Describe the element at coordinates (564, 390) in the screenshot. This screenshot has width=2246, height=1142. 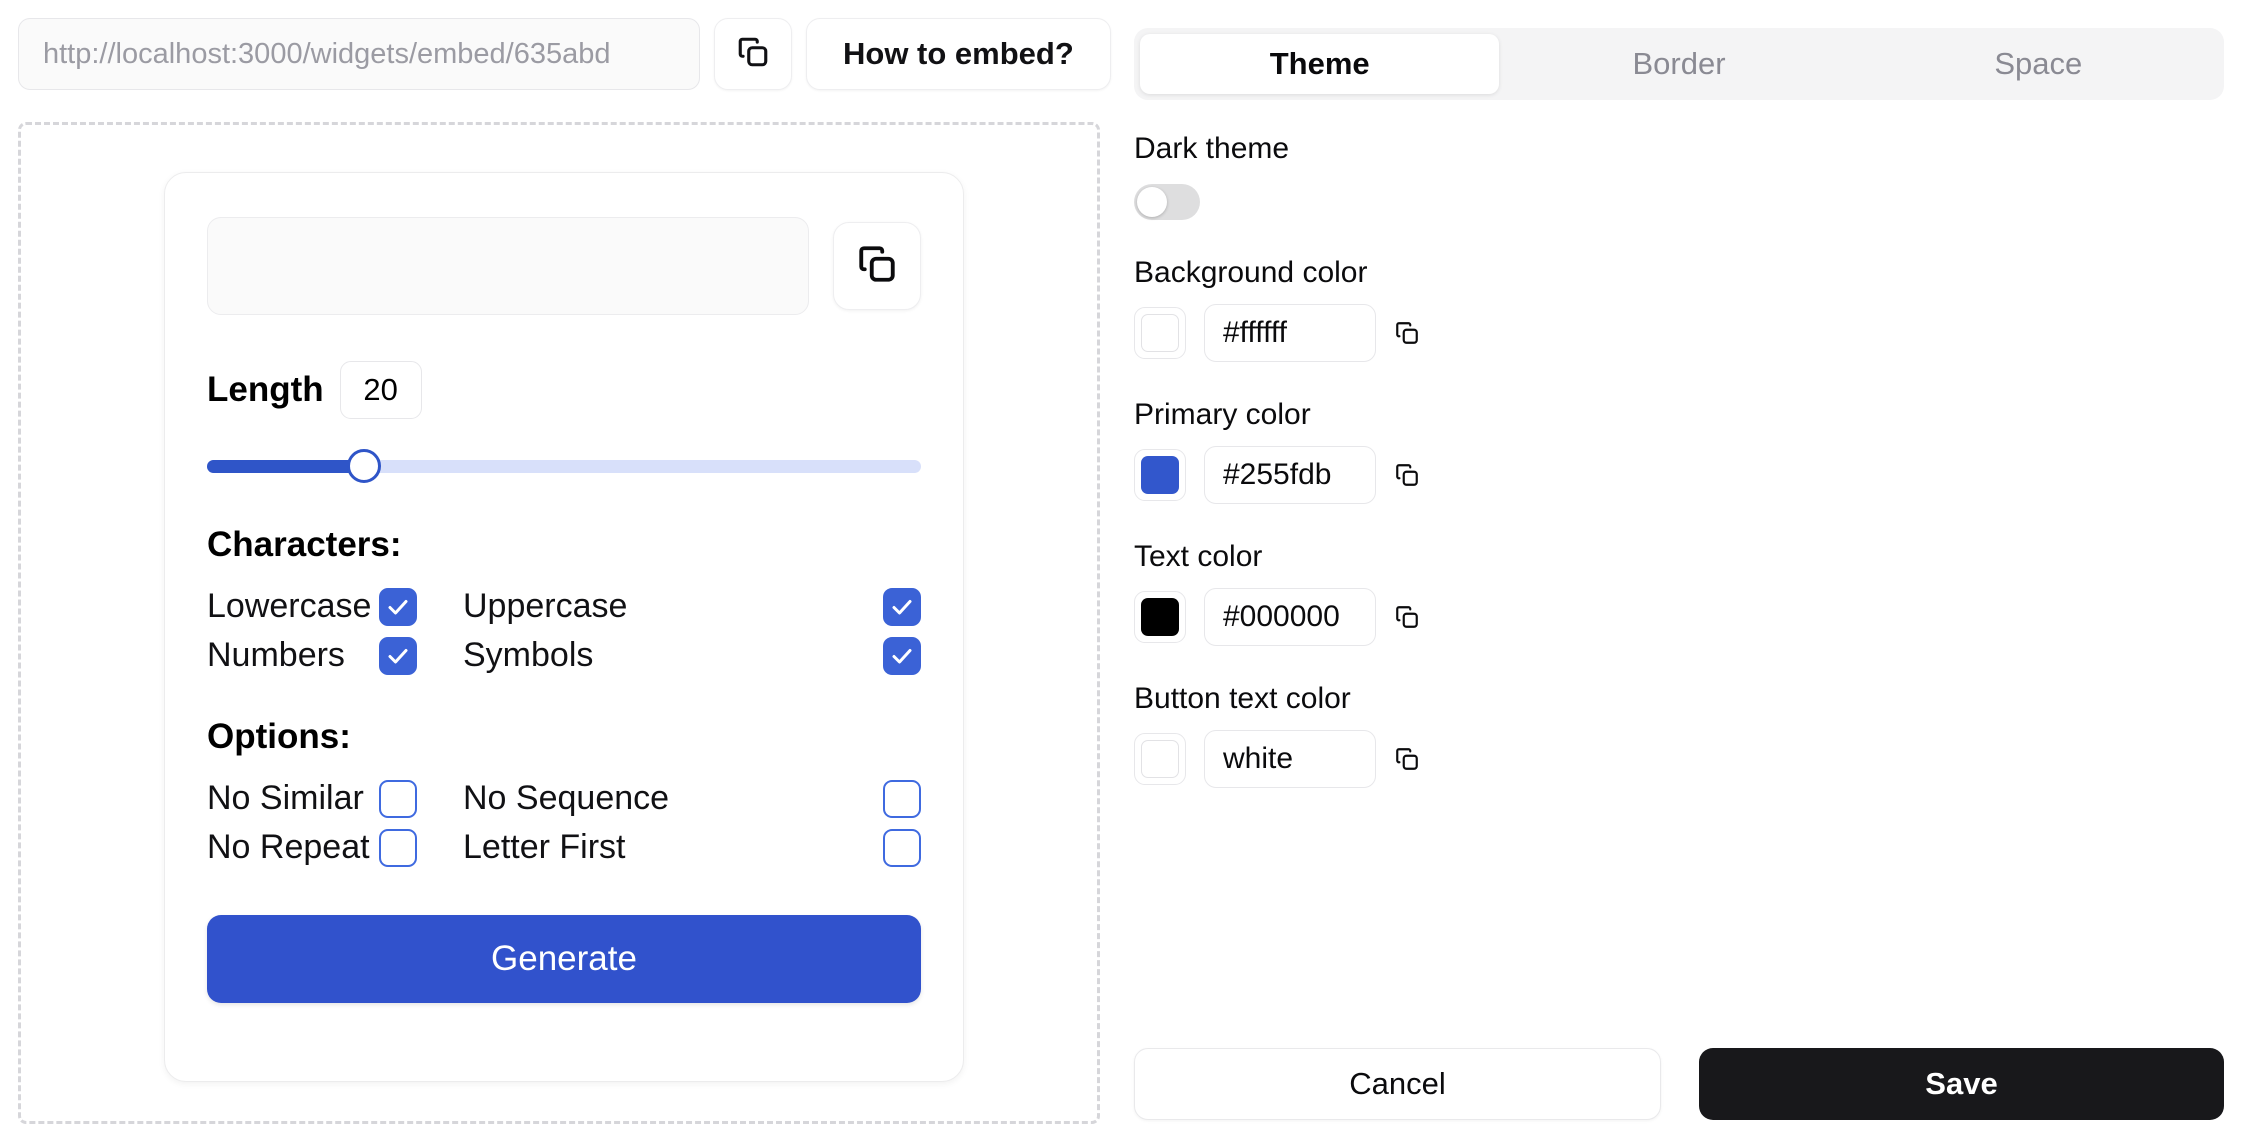
I see `length-control-row: Length` at that location.